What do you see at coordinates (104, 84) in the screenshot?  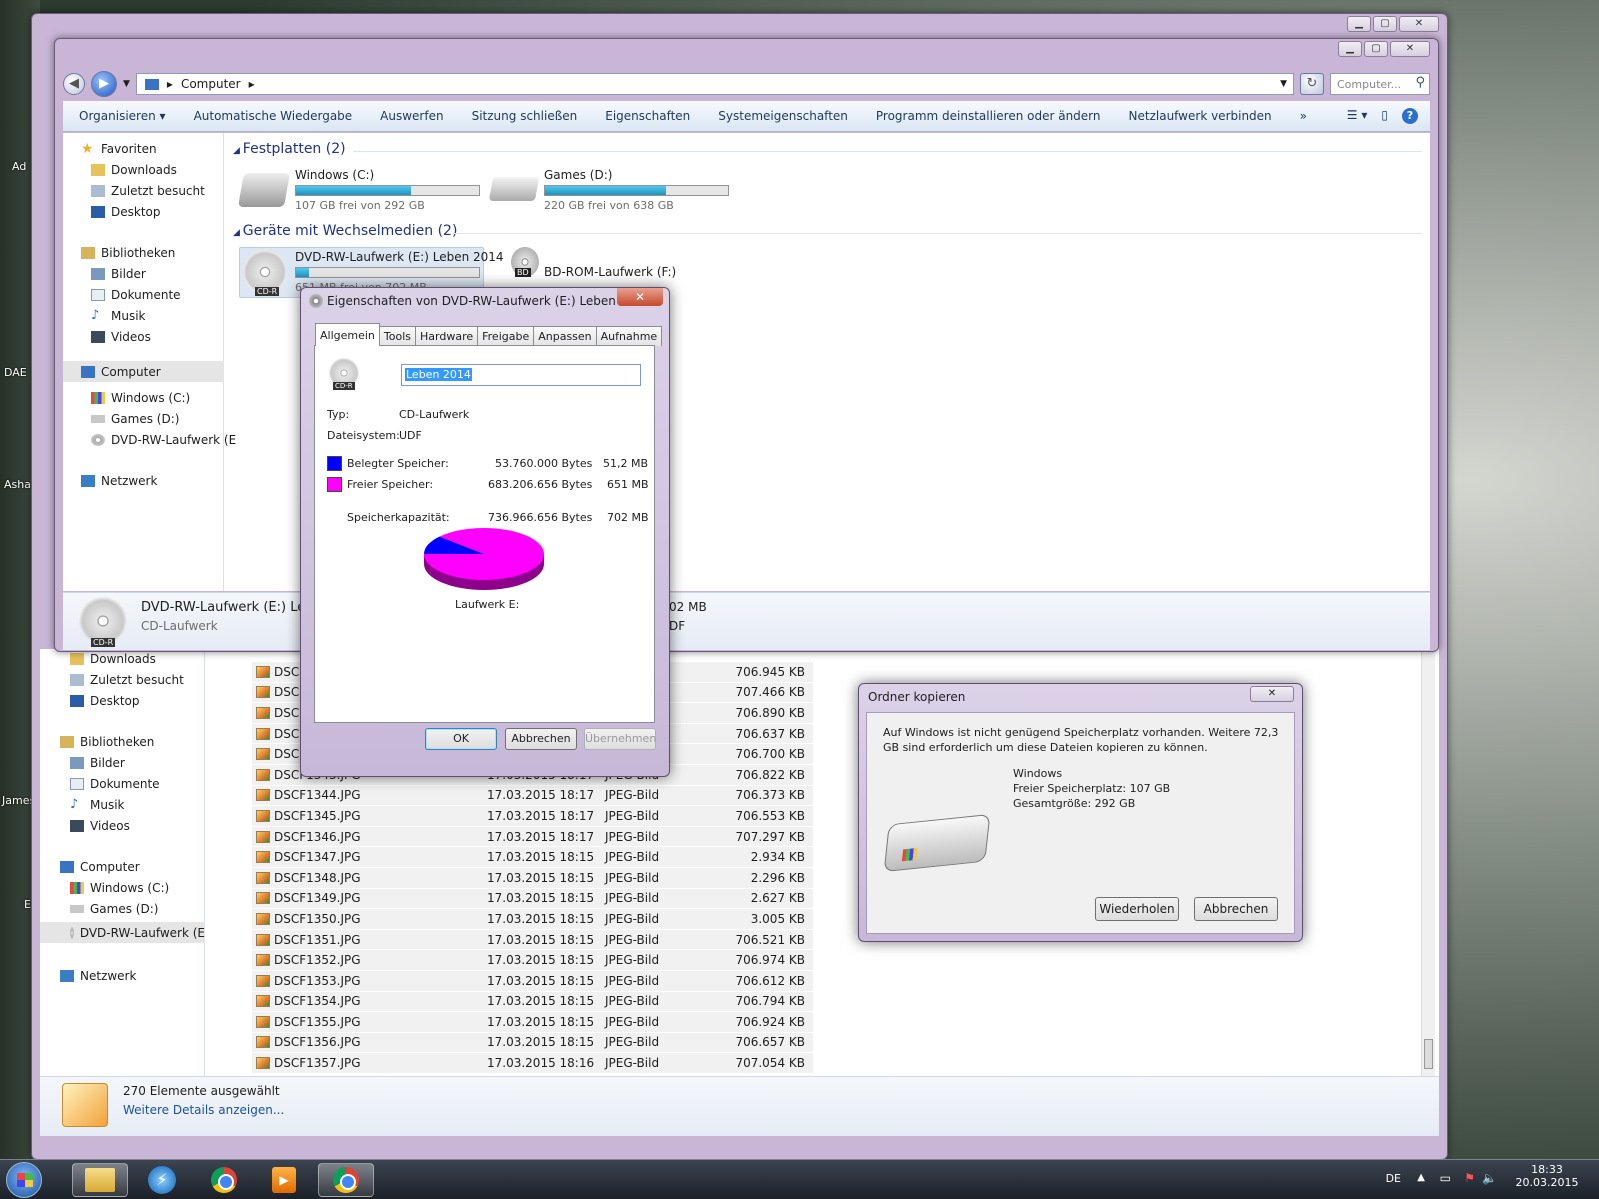 I see `forward-arrow-icon: ▶` at bounding box center [104, 84].